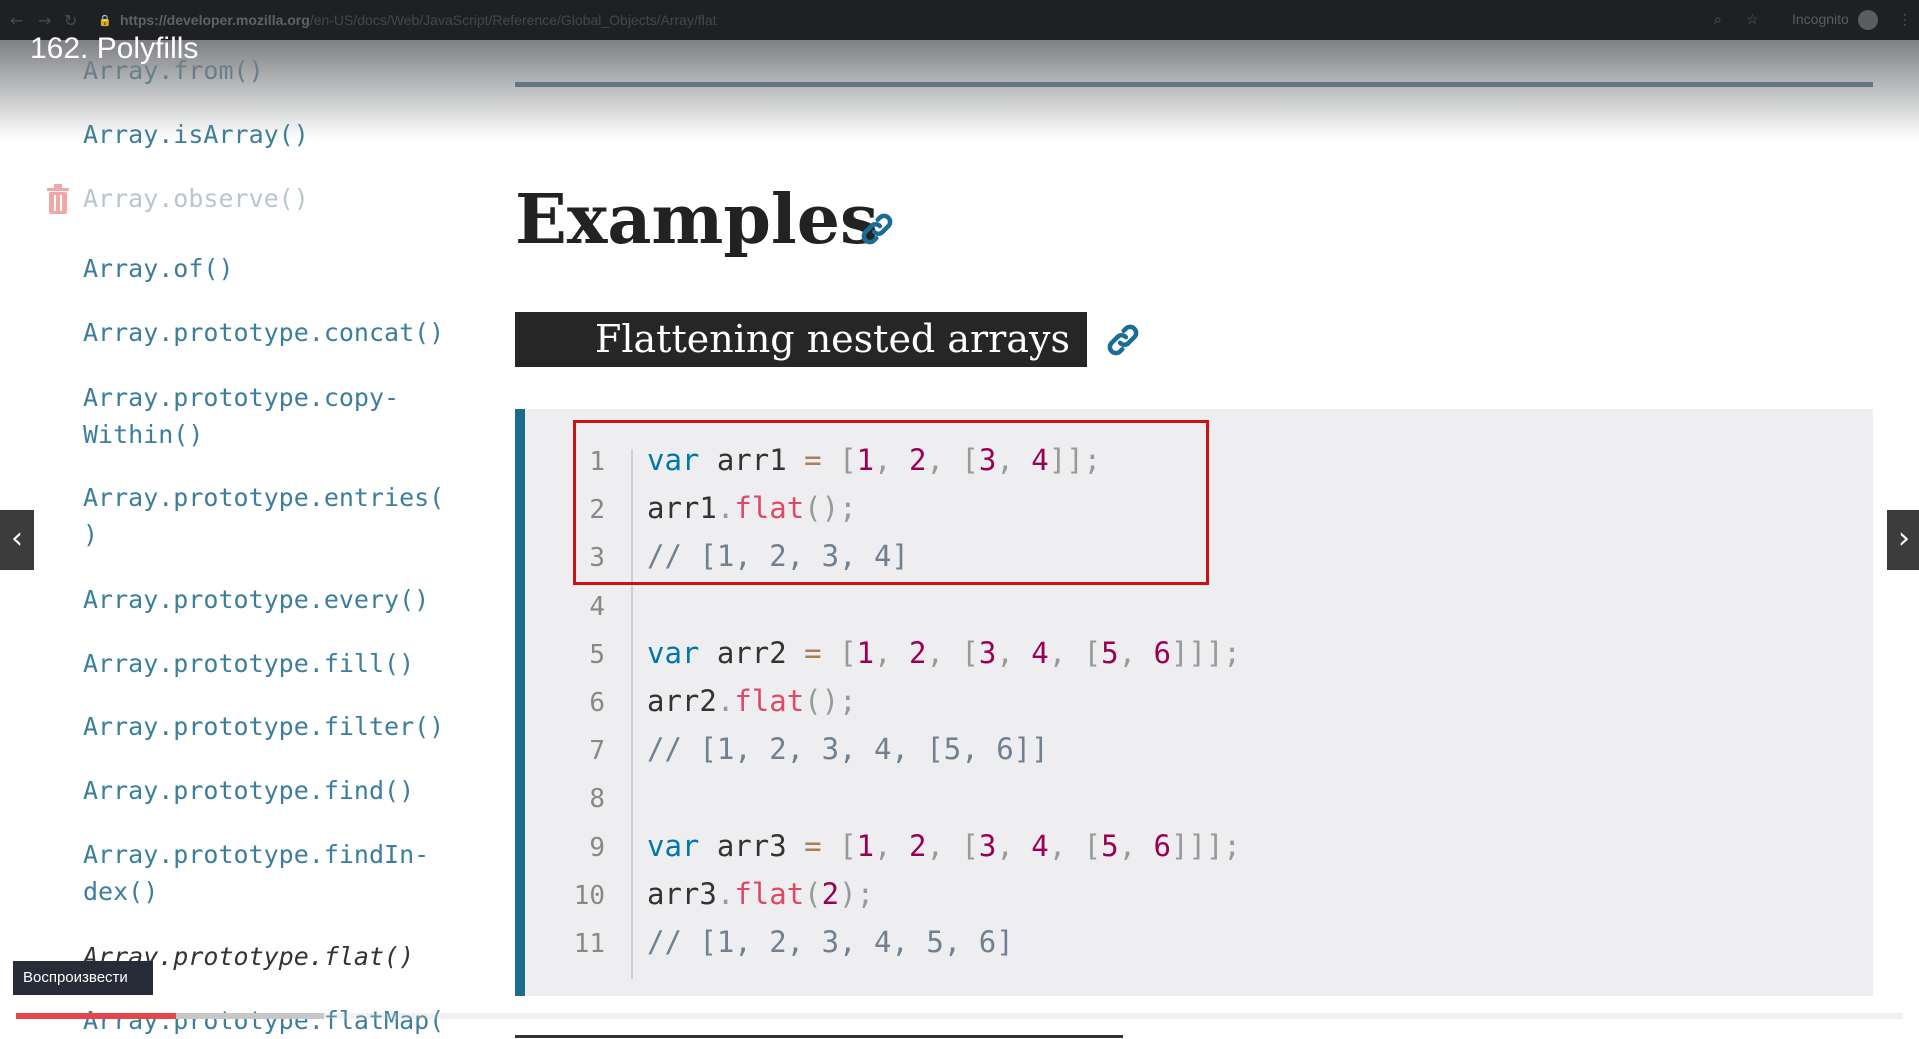 This screenshot has width=1919, height=1039. I want to click on code-line: var arr2 = [1, 2, [3, 4, [5, 6]]];, so click(944, 653).